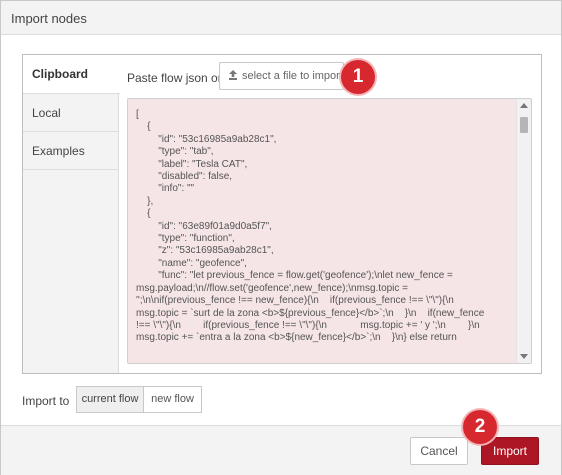 This screenshot has height=475, width=562. I want to click on tab-local: Local, so click(71, 113).